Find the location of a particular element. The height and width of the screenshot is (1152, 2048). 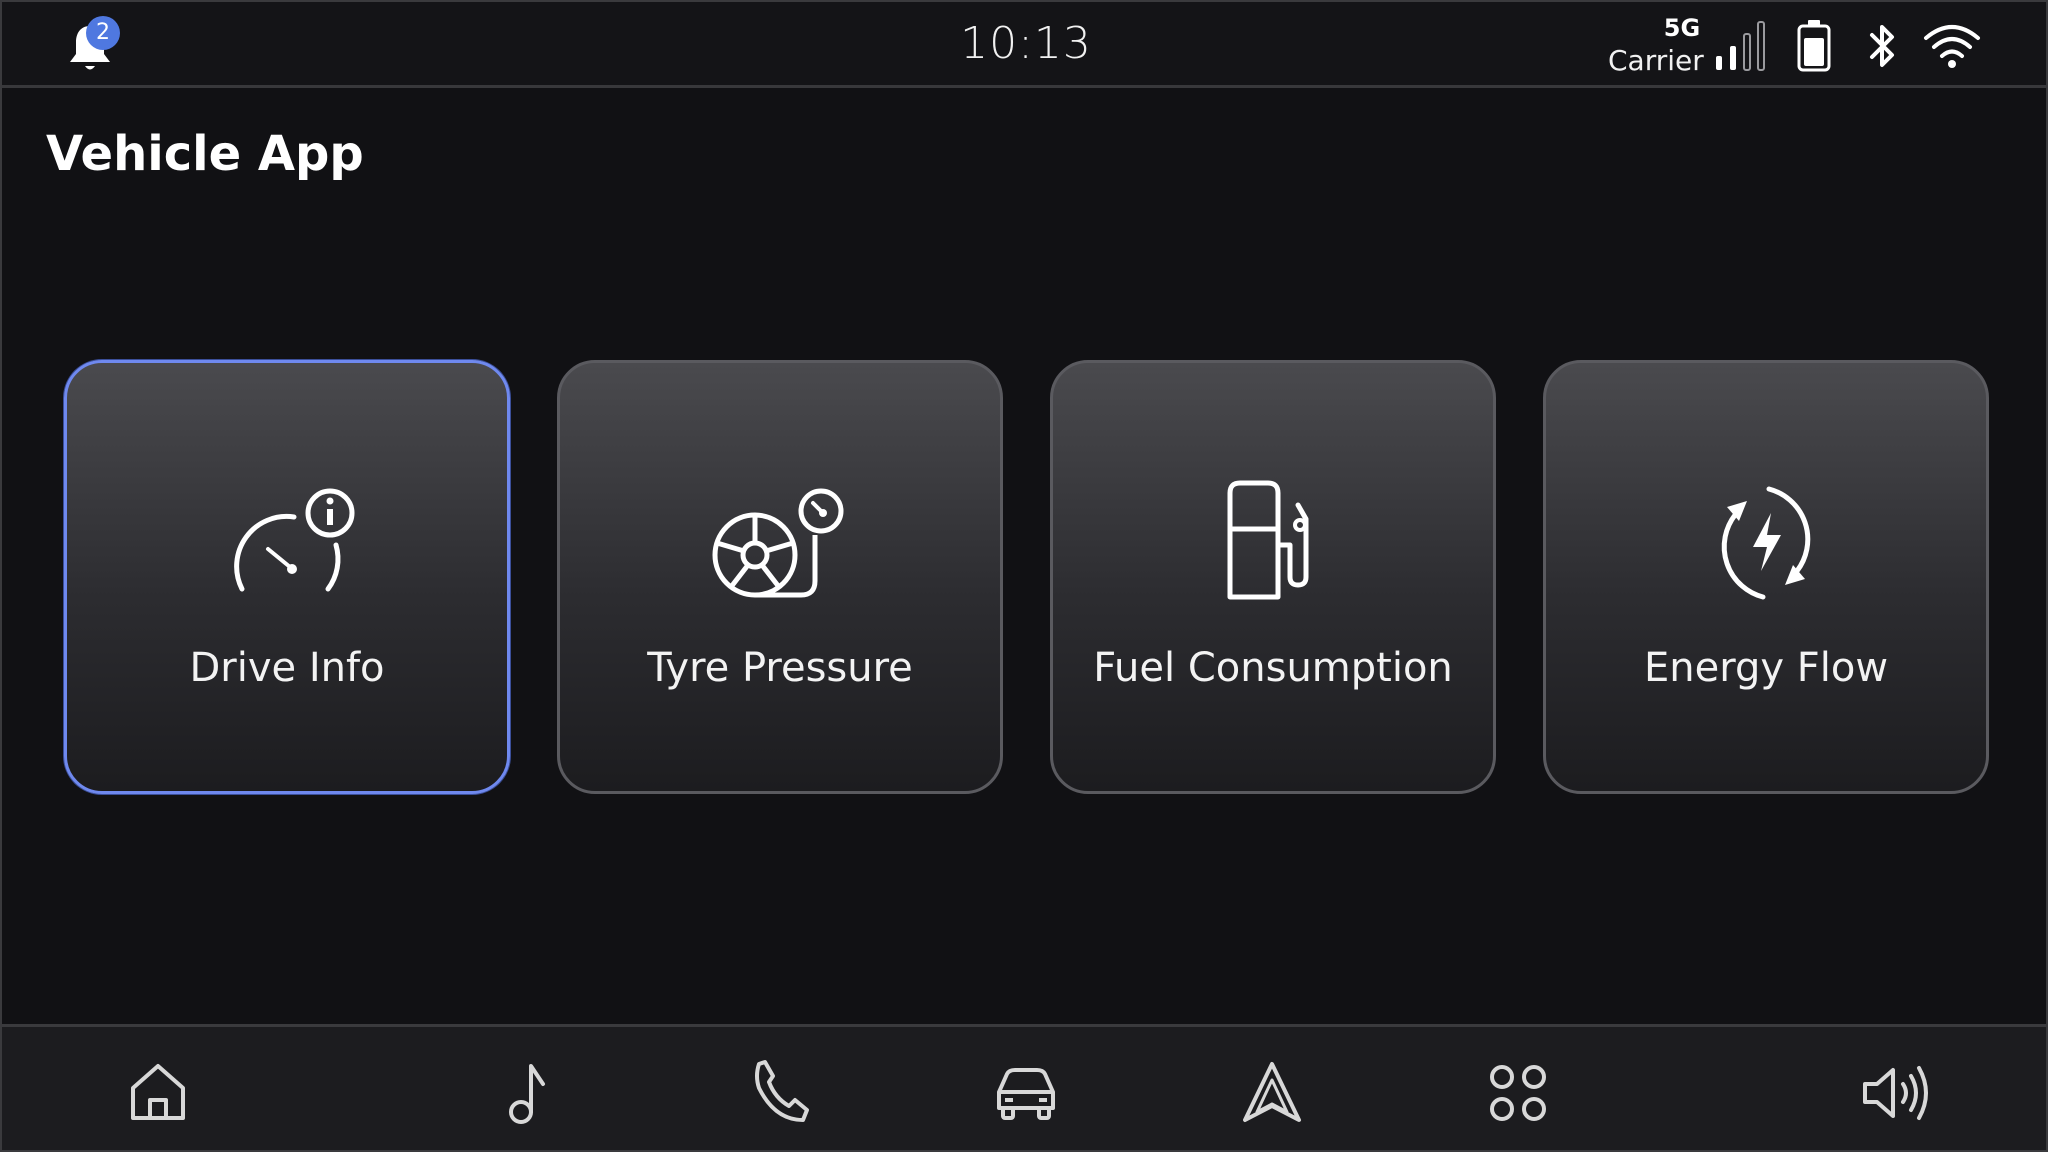

bluetooth-icon is located at coordinates (1882, 46).